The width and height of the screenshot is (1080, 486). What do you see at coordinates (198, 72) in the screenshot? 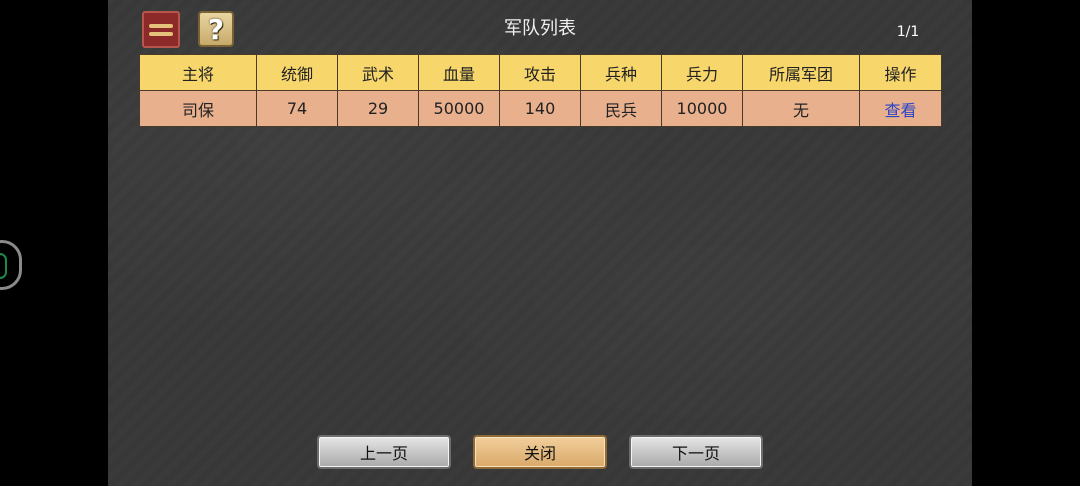
I see `header-general: 主将` at bounding box center [198, 72].